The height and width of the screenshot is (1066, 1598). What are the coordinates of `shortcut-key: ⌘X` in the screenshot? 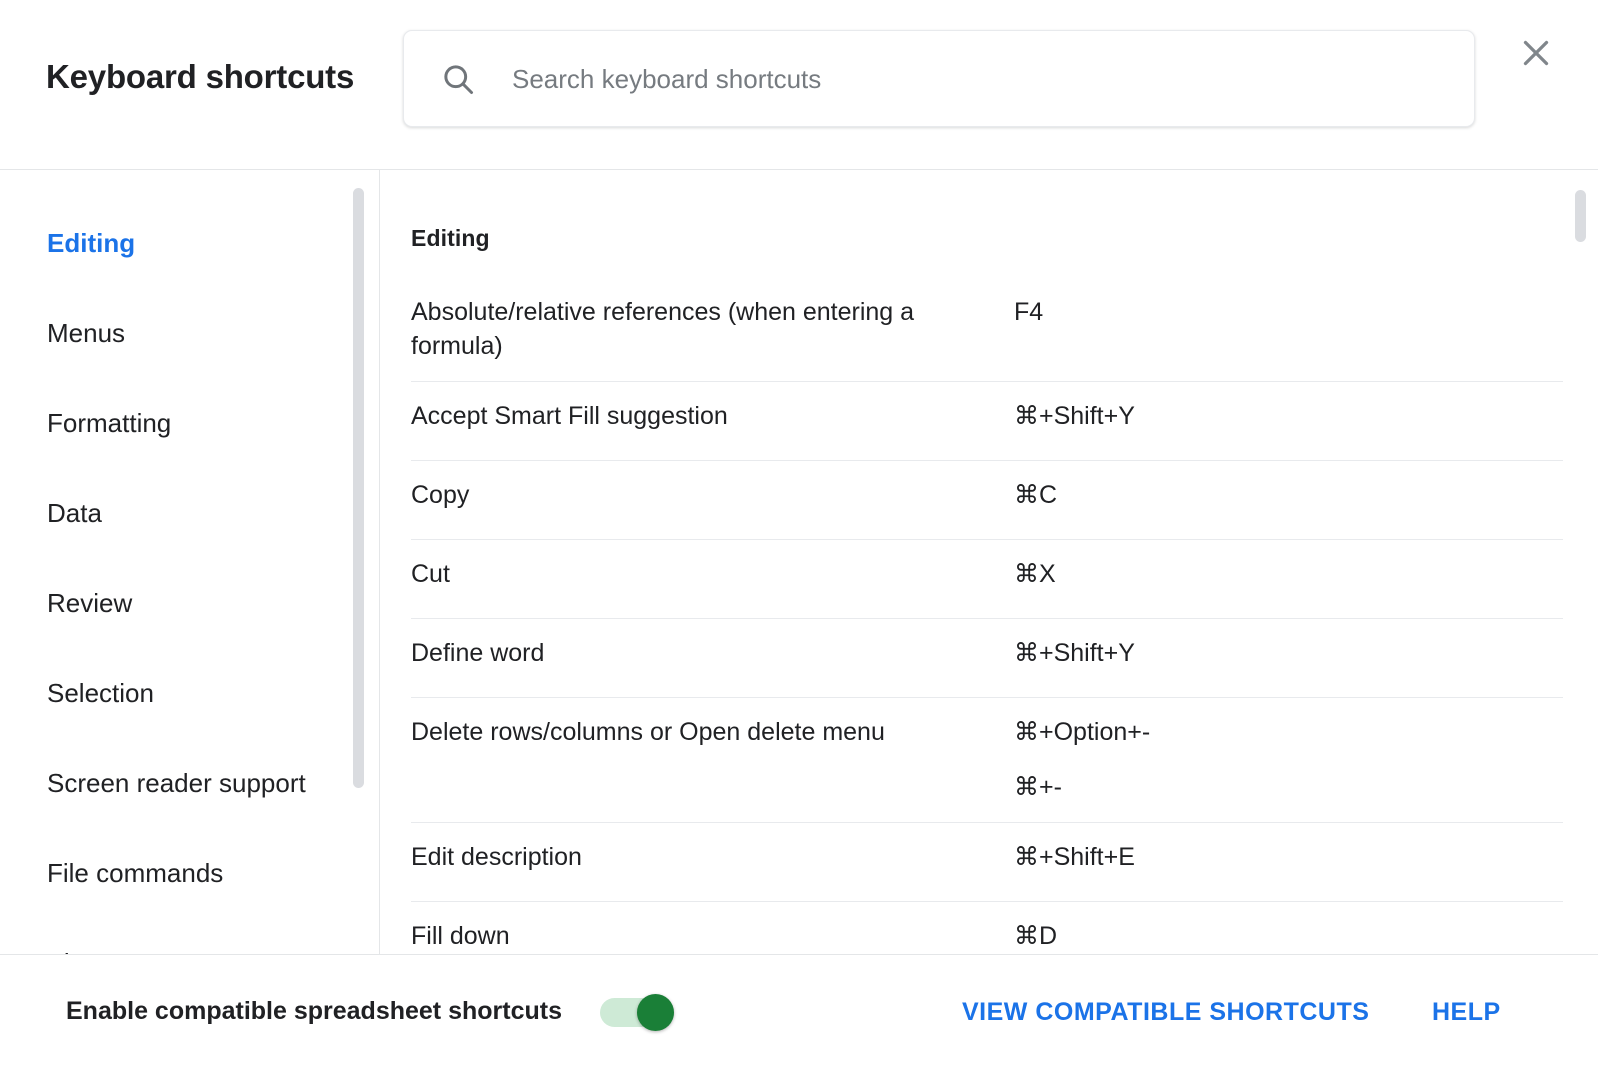 It's located at (1035, 574).